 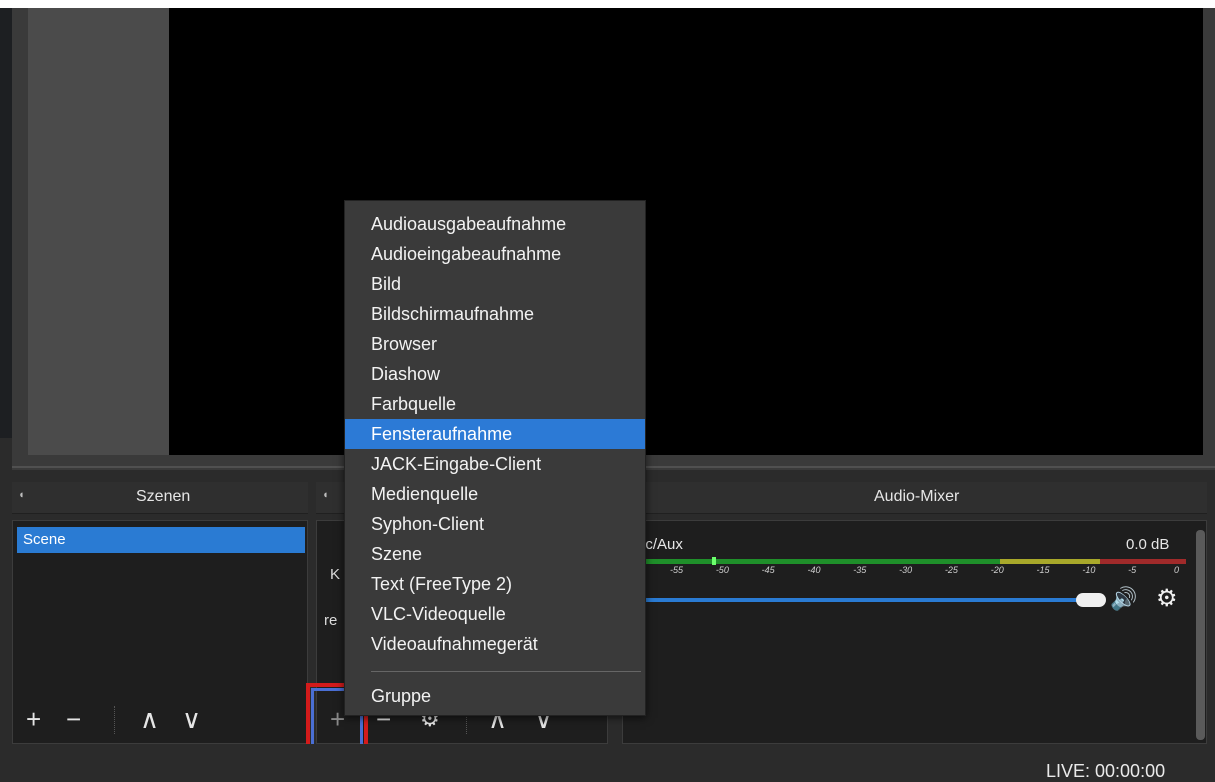 I want to click on menu-item: Fensteraufnahme, so click(x=495, y=434).